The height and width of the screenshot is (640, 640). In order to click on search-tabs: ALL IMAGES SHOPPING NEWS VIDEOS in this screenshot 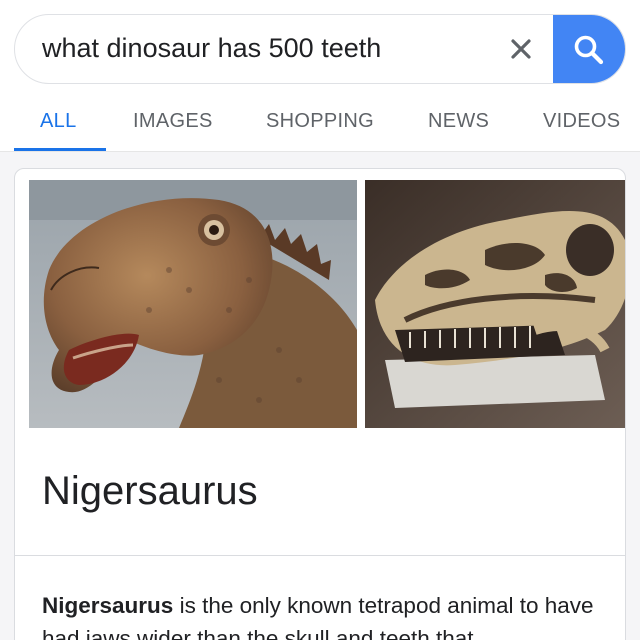, I will do `click(320, 126)`.